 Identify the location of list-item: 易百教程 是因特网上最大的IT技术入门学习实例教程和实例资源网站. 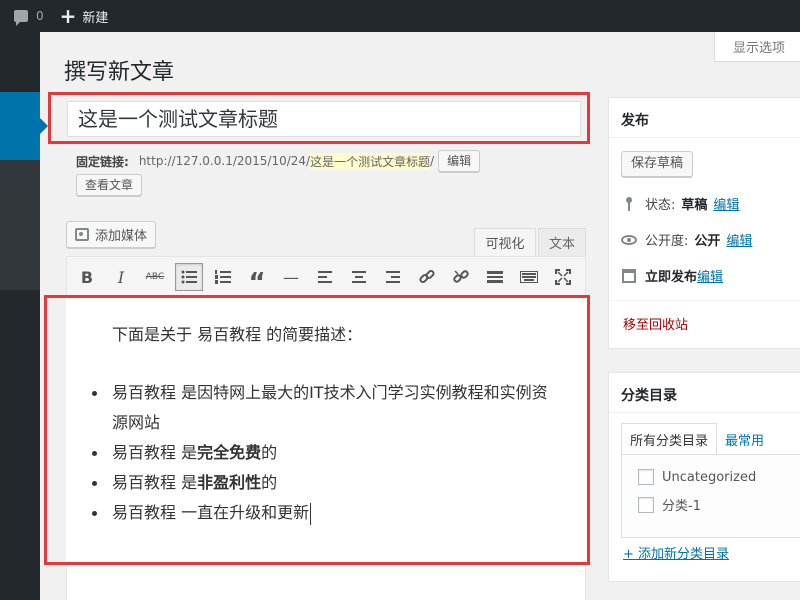
(322, 408).